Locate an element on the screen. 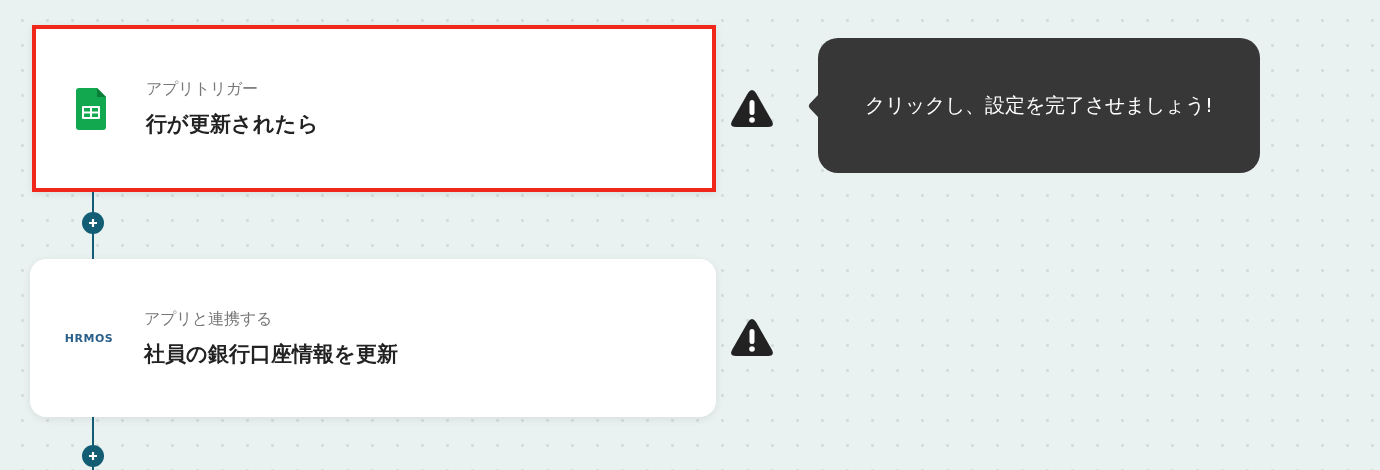 This screenshot has height=470, width=1380. spreadsheet-icon is located at coordinates (91, 108).